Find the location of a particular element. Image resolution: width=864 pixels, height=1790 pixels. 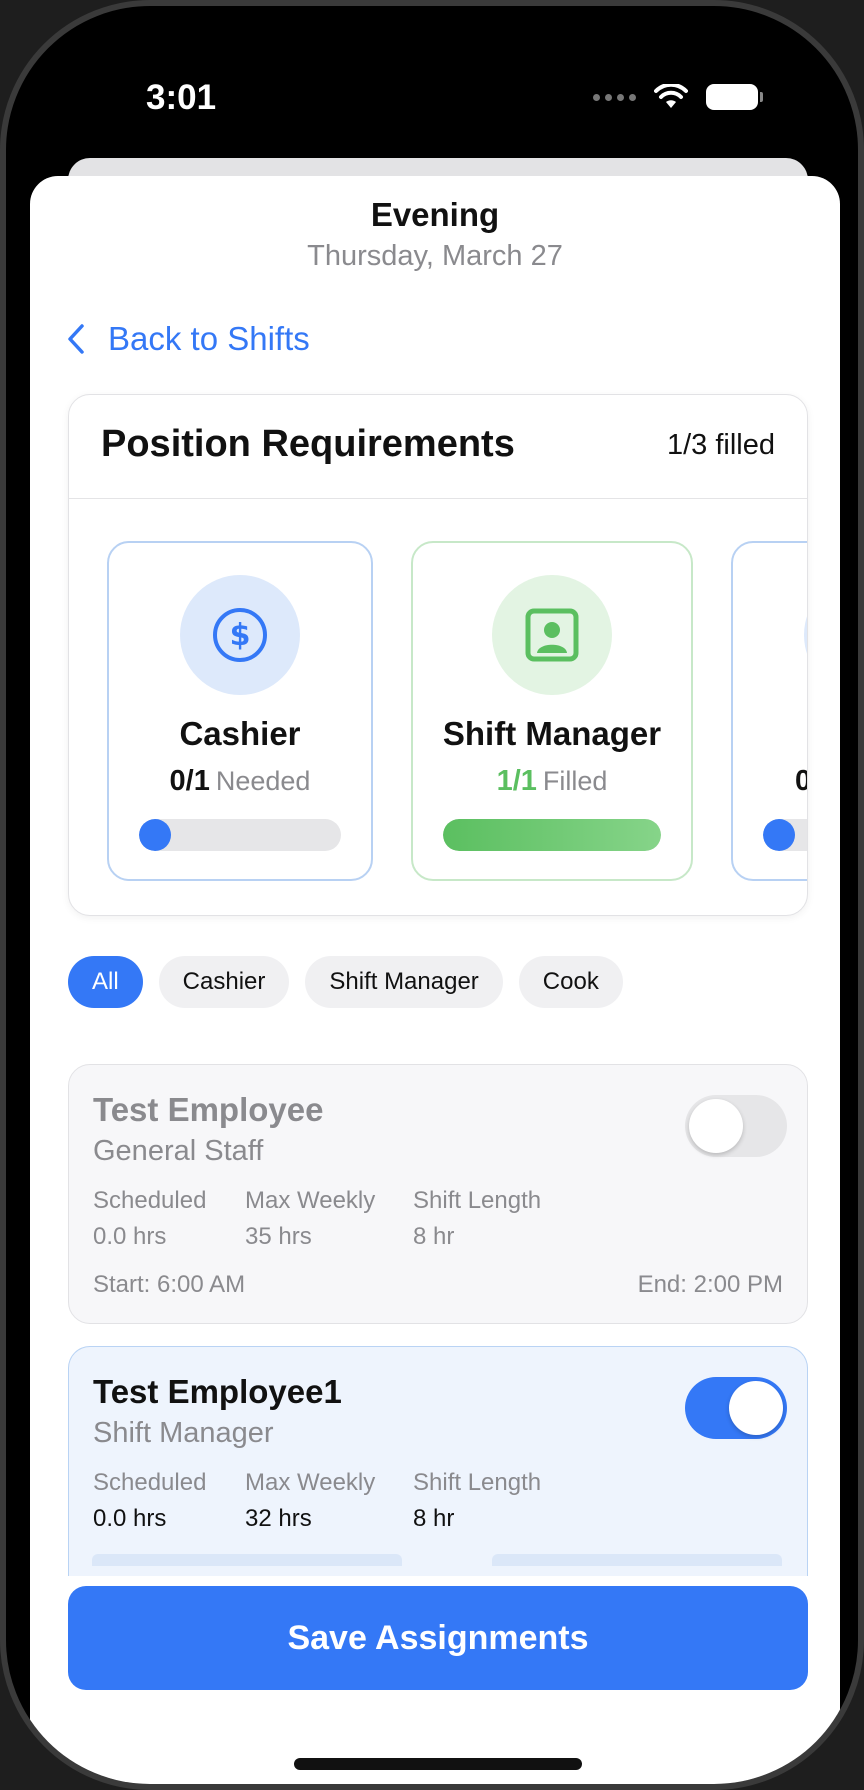

progress-fill is located at coordinates (552, 835).